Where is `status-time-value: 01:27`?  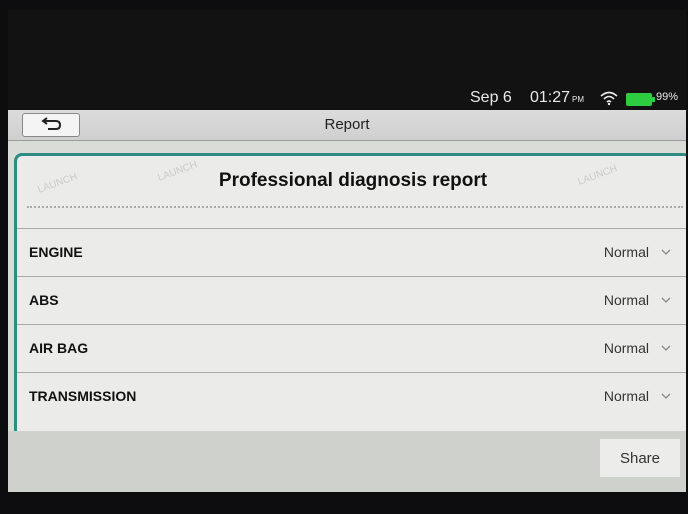
status-time-value: 01:27 is located at coordinates (550, 97).